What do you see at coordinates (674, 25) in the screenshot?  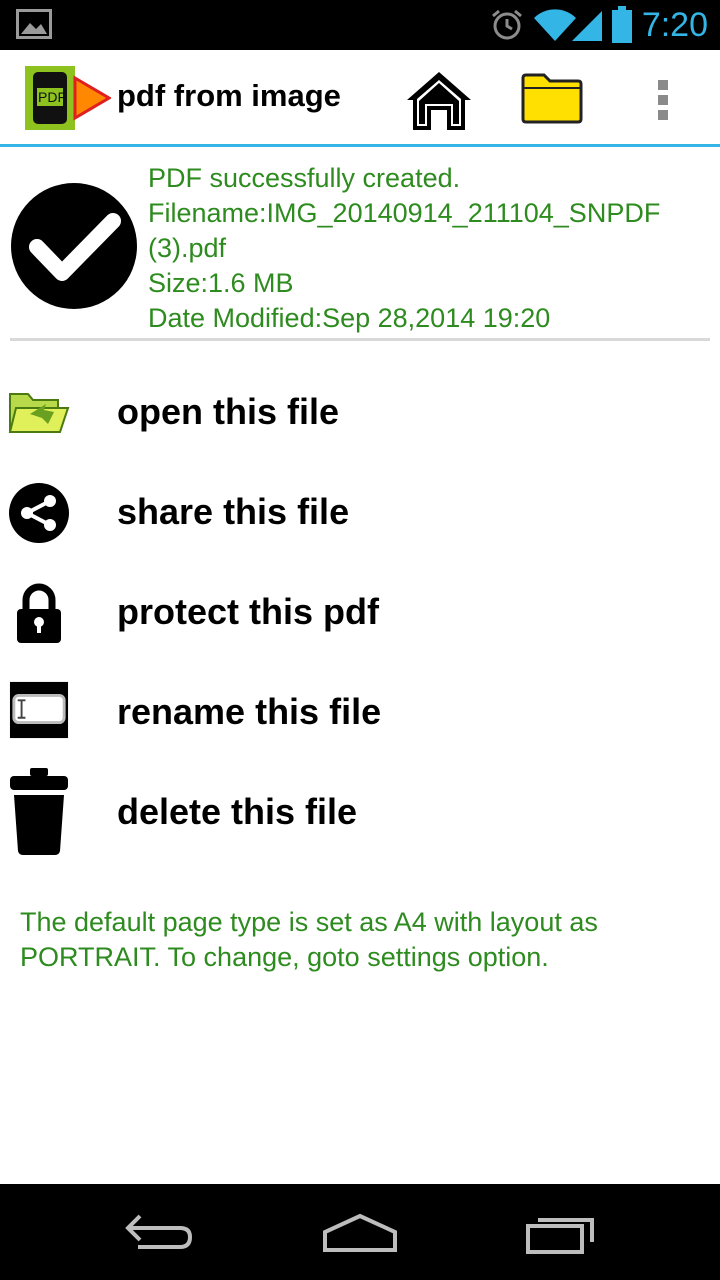 I see `status-time: 7:20` at bounding box center [674, 25].